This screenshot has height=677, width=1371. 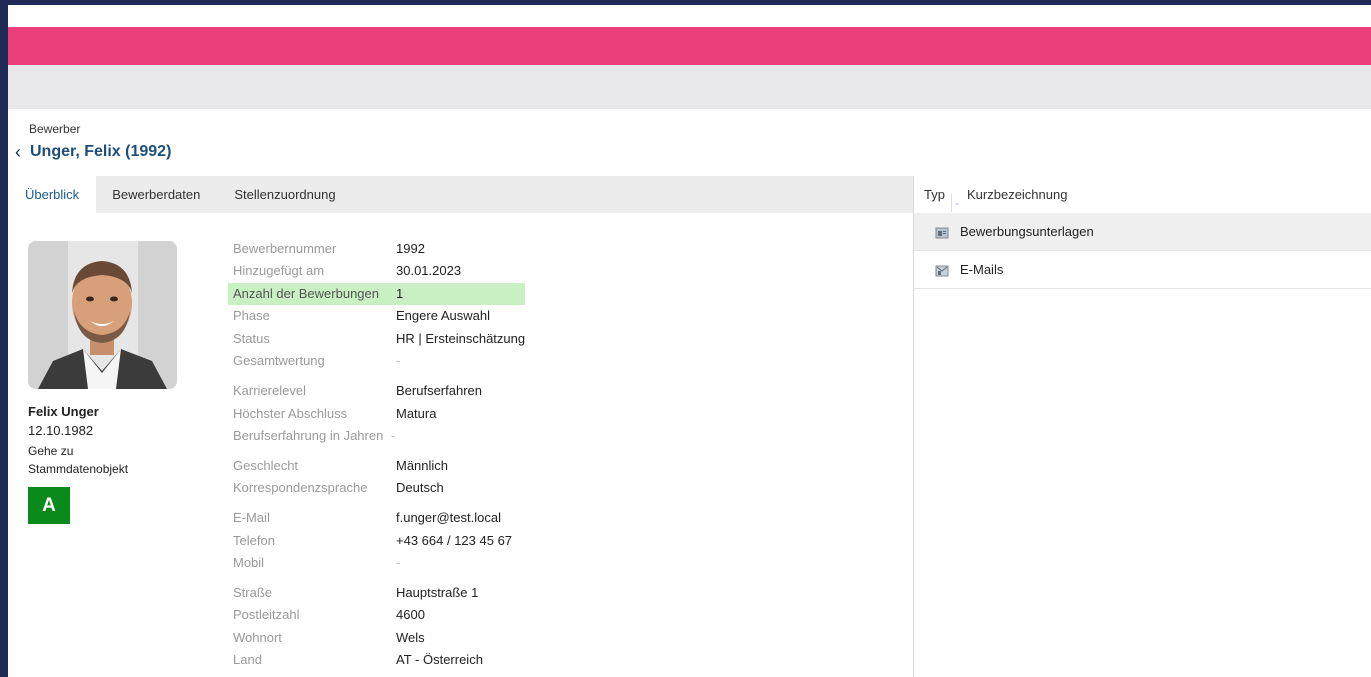 I want to click on detail-row: Wohnort Wels, so click(x=378, y=638).